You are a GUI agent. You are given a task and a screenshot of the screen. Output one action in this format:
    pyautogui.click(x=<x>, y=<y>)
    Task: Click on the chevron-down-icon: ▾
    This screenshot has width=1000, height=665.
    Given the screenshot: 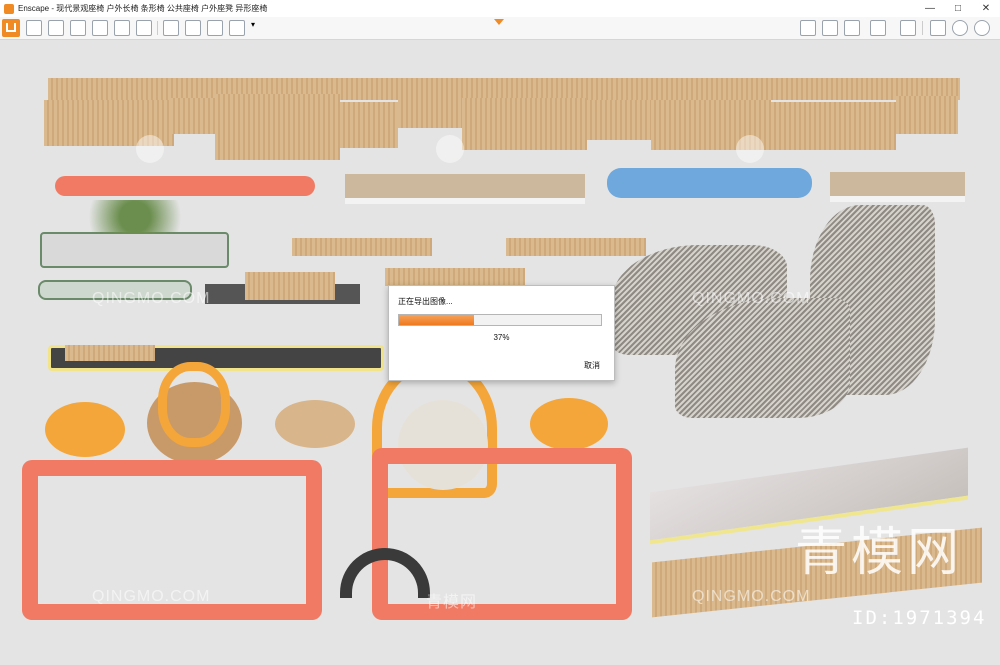 What is the action you would take?
    pyautogui.click(x=256, y=28)
    